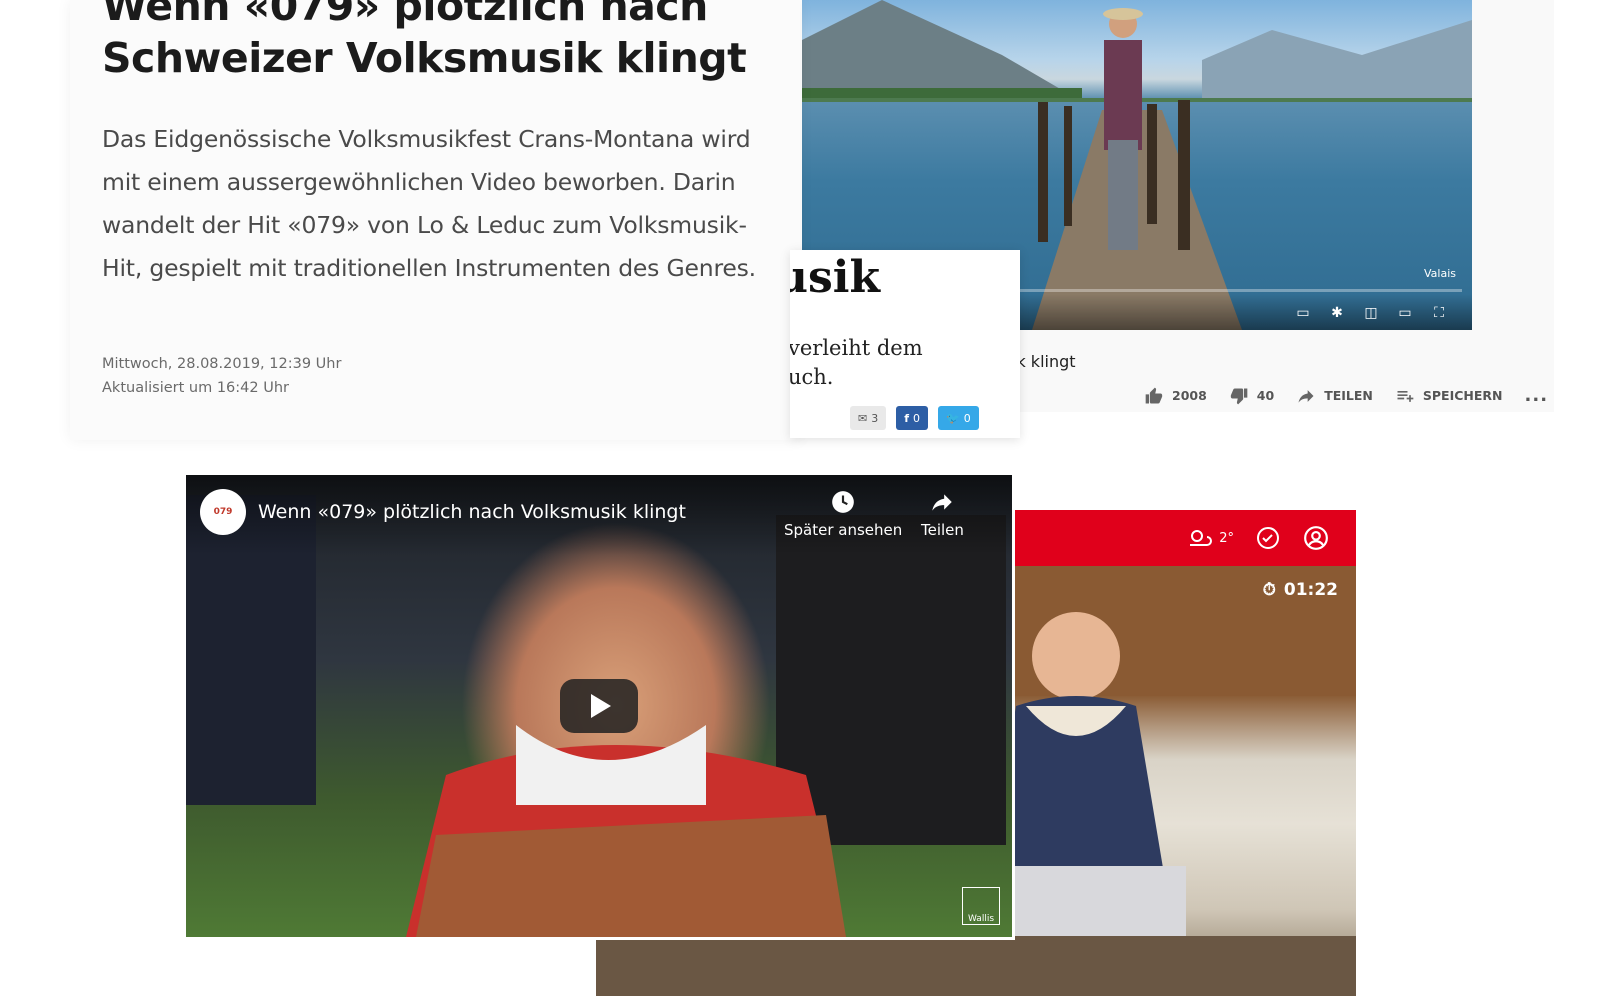 This screenshot has width=1600, height=1000. I want to click on play-button, so click(599, 706).